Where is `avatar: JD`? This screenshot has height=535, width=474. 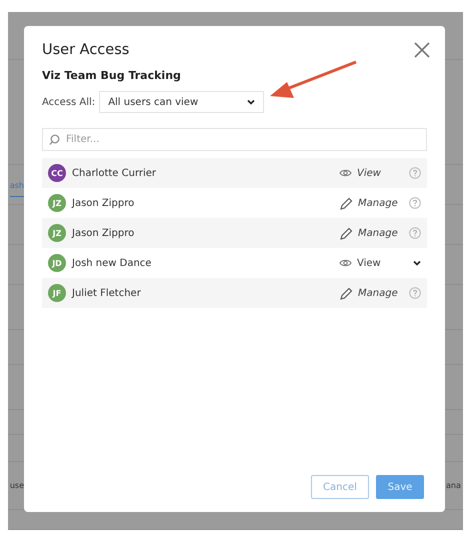 avatar: JD is located at coordinates (57, 263).